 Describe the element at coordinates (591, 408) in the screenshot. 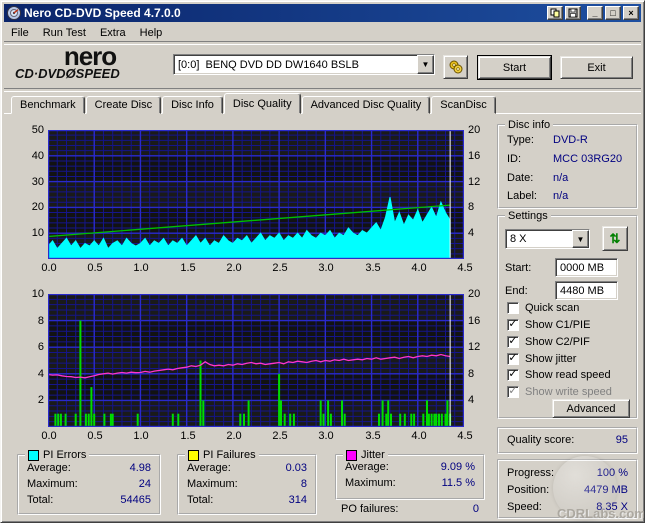

I see `advanced-button: Advanced` at that location.